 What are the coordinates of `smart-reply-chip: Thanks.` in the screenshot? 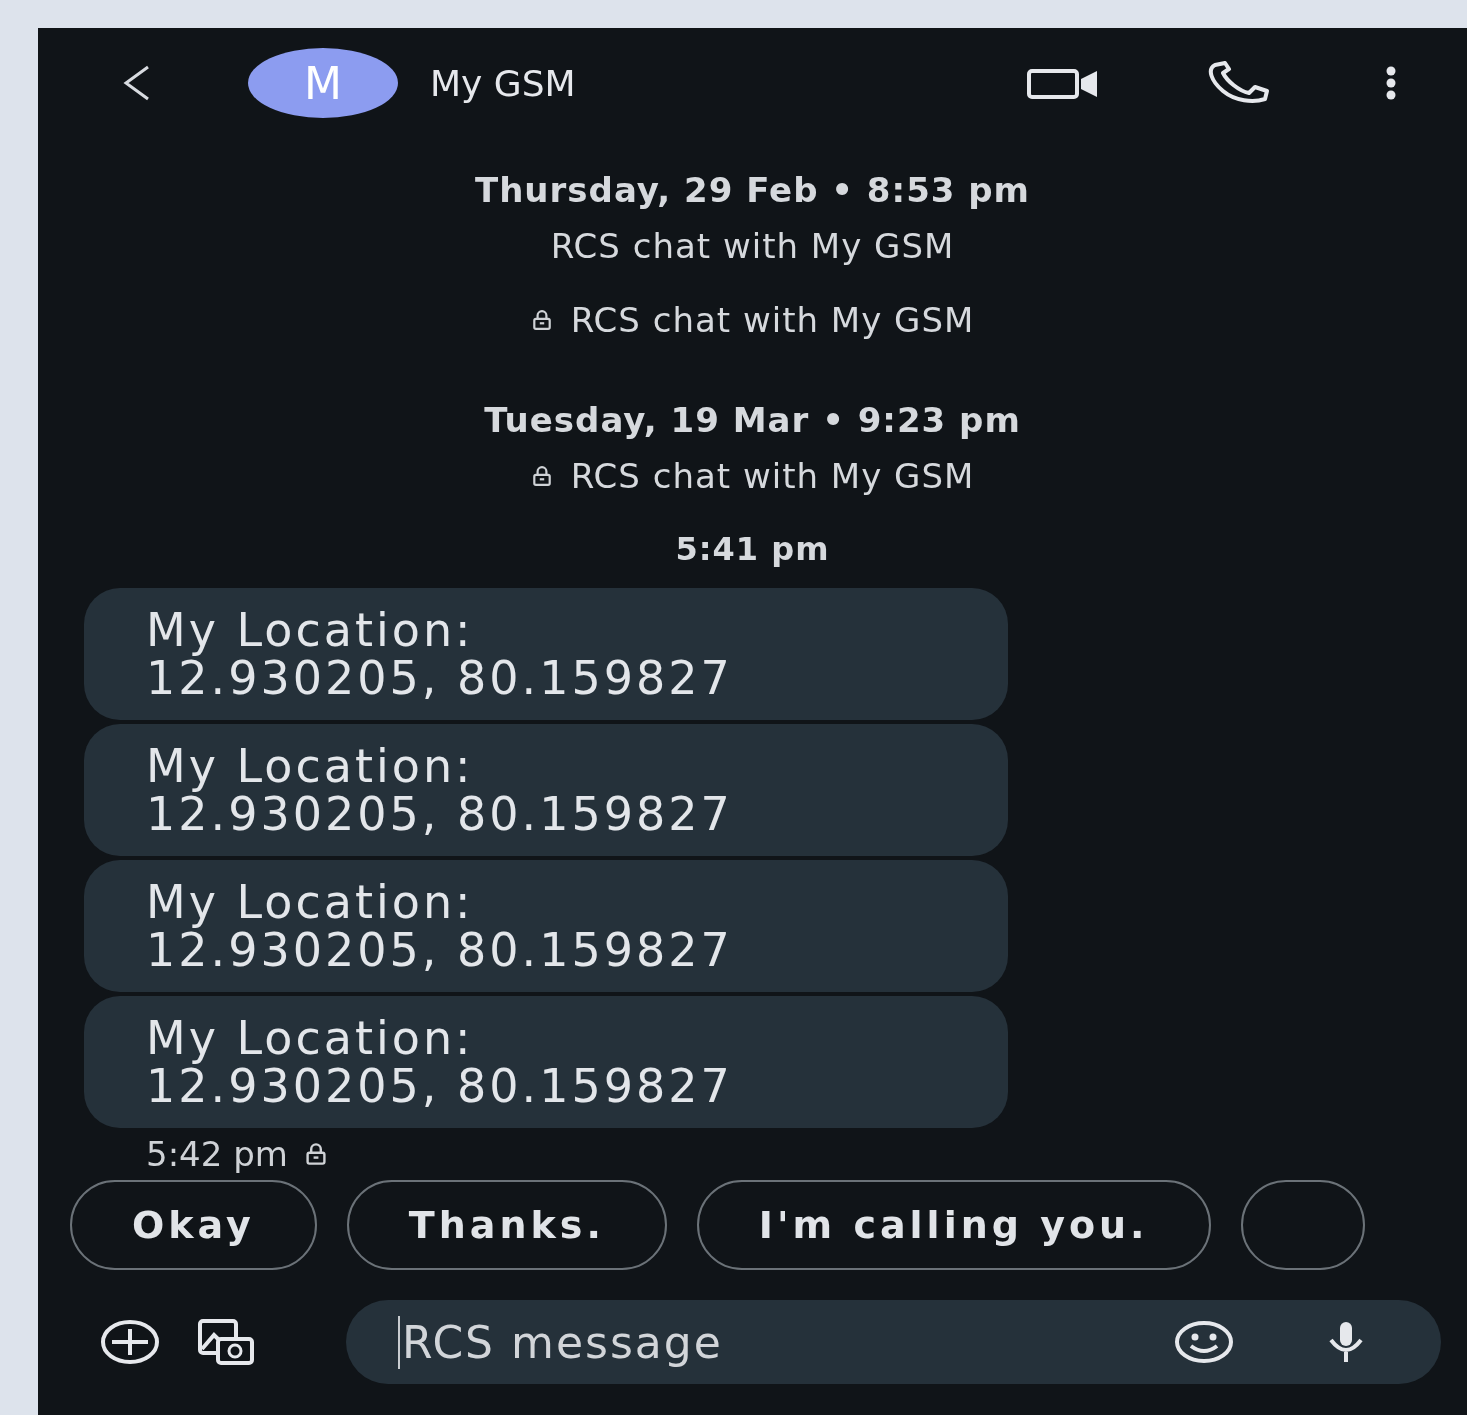 It's located at (506, 1225).